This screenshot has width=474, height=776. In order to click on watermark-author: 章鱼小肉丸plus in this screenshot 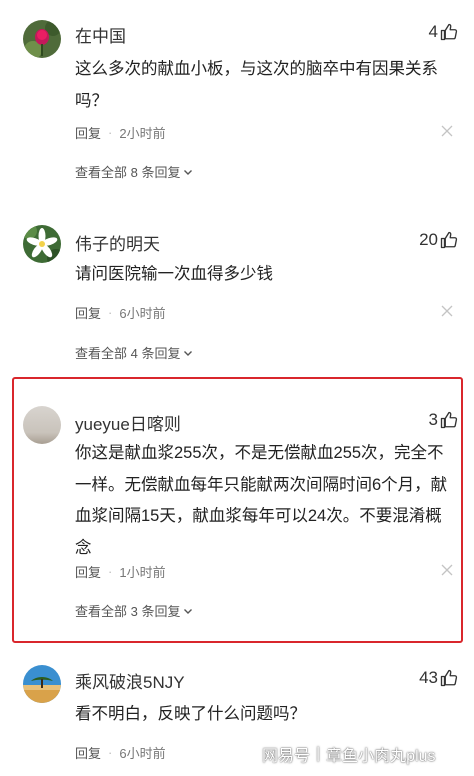, I will do `click(381, 756)`.